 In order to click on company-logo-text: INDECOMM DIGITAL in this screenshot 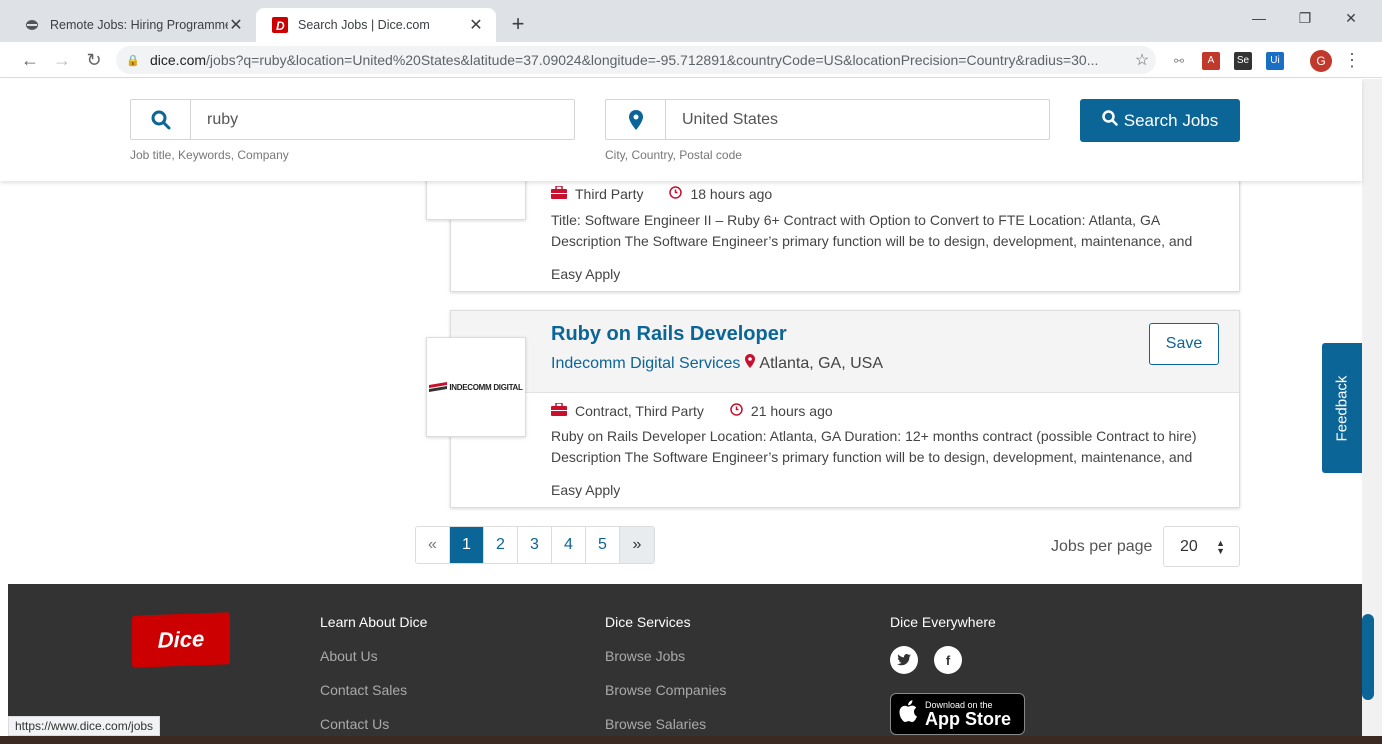, I will do `click(486, 387)`.